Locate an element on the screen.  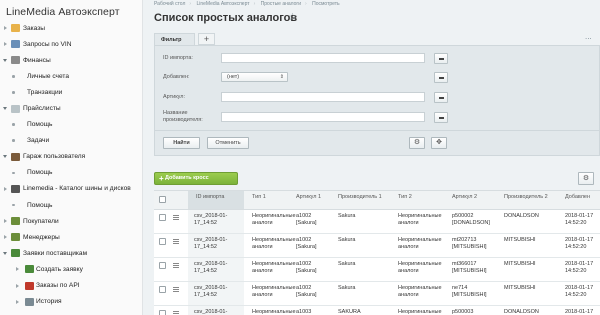
api-orders-icon is located at coordinates (29, 285).